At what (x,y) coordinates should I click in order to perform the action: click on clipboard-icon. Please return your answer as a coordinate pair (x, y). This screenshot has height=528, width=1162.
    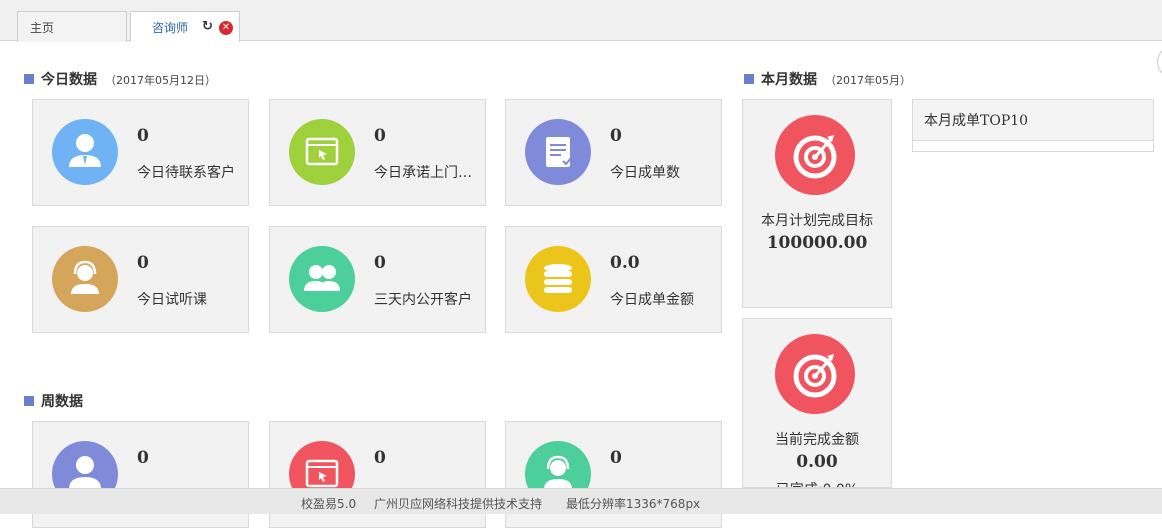
    Looking at the image, I should click on (558, 152).